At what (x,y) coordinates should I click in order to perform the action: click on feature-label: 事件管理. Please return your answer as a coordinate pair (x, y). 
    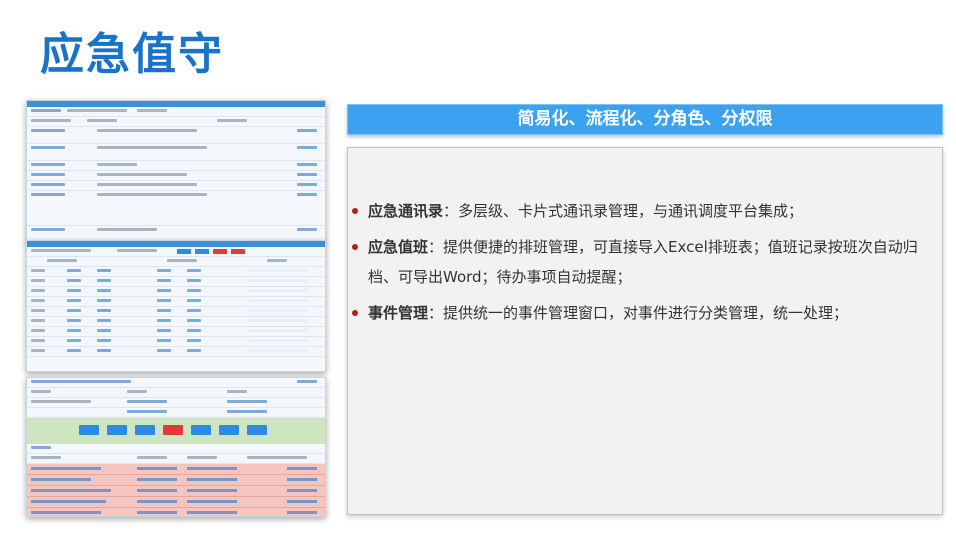
    Looking at the image, I should click on (398, 313).